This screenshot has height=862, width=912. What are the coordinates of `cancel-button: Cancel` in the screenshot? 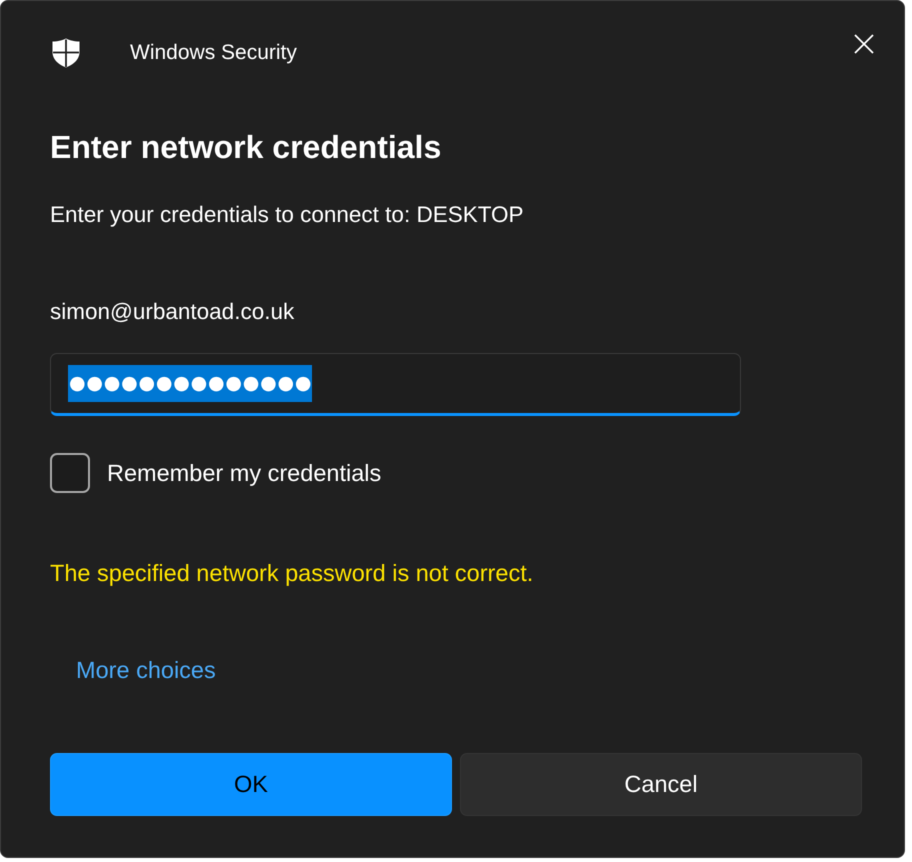 It's located at (661, 784).